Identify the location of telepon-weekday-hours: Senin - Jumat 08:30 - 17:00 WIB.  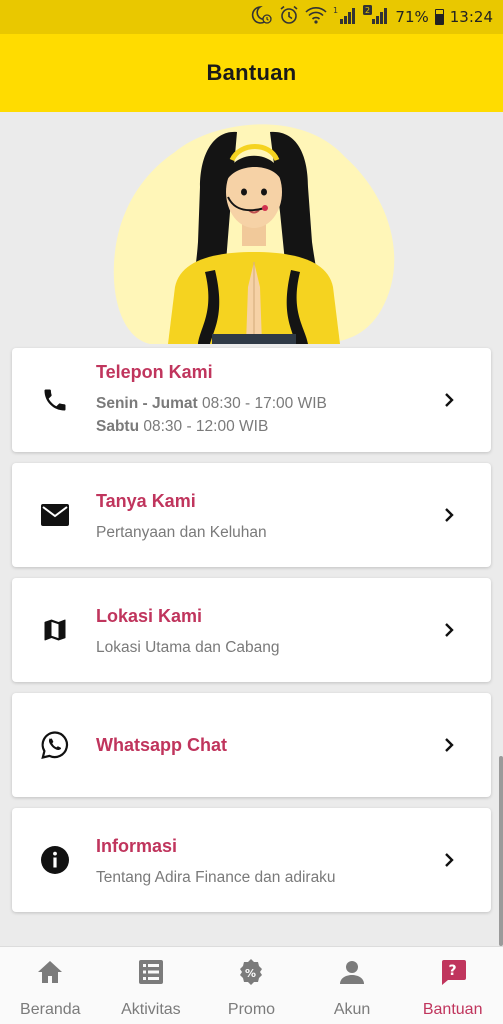
(211, 404).